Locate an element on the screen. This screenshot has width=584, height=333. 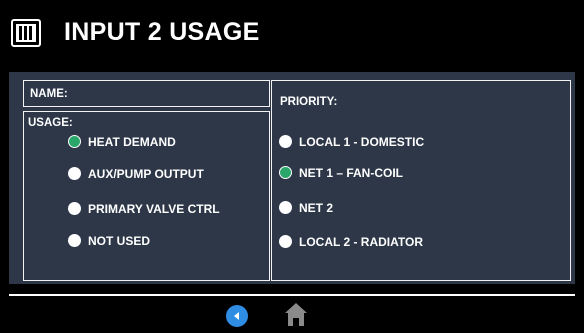
usage-option-label: HEAT DEMAND is located at coordinates (132, 142).